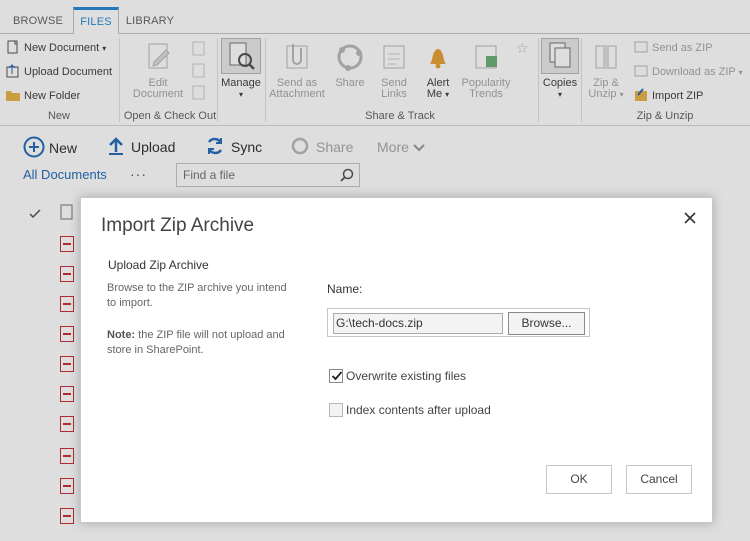 This screenshot has height=541, width=750. Describe the element at coordinates (158, 265) in the screenshot. I see `section-title: Upload Zip Archive` at that location.